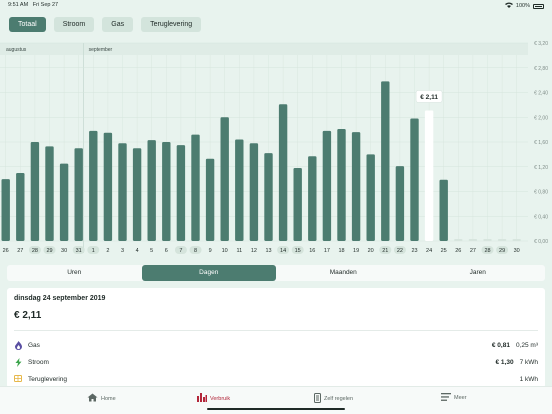  What do you see at coordinates (276, 345) in the screenshot?
I see `detail-row-gas: Gas € 0,81 0,25 m³` at bounding box center [276, 345].